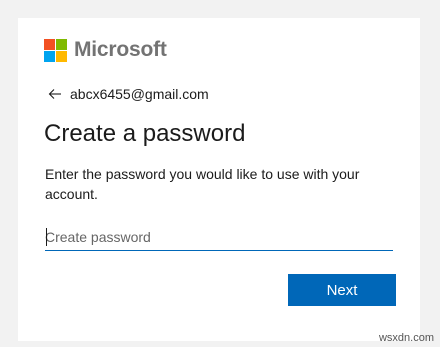 The image size is (440, 347). I want to click on brand-name: Microsoft, so click(120, 49).